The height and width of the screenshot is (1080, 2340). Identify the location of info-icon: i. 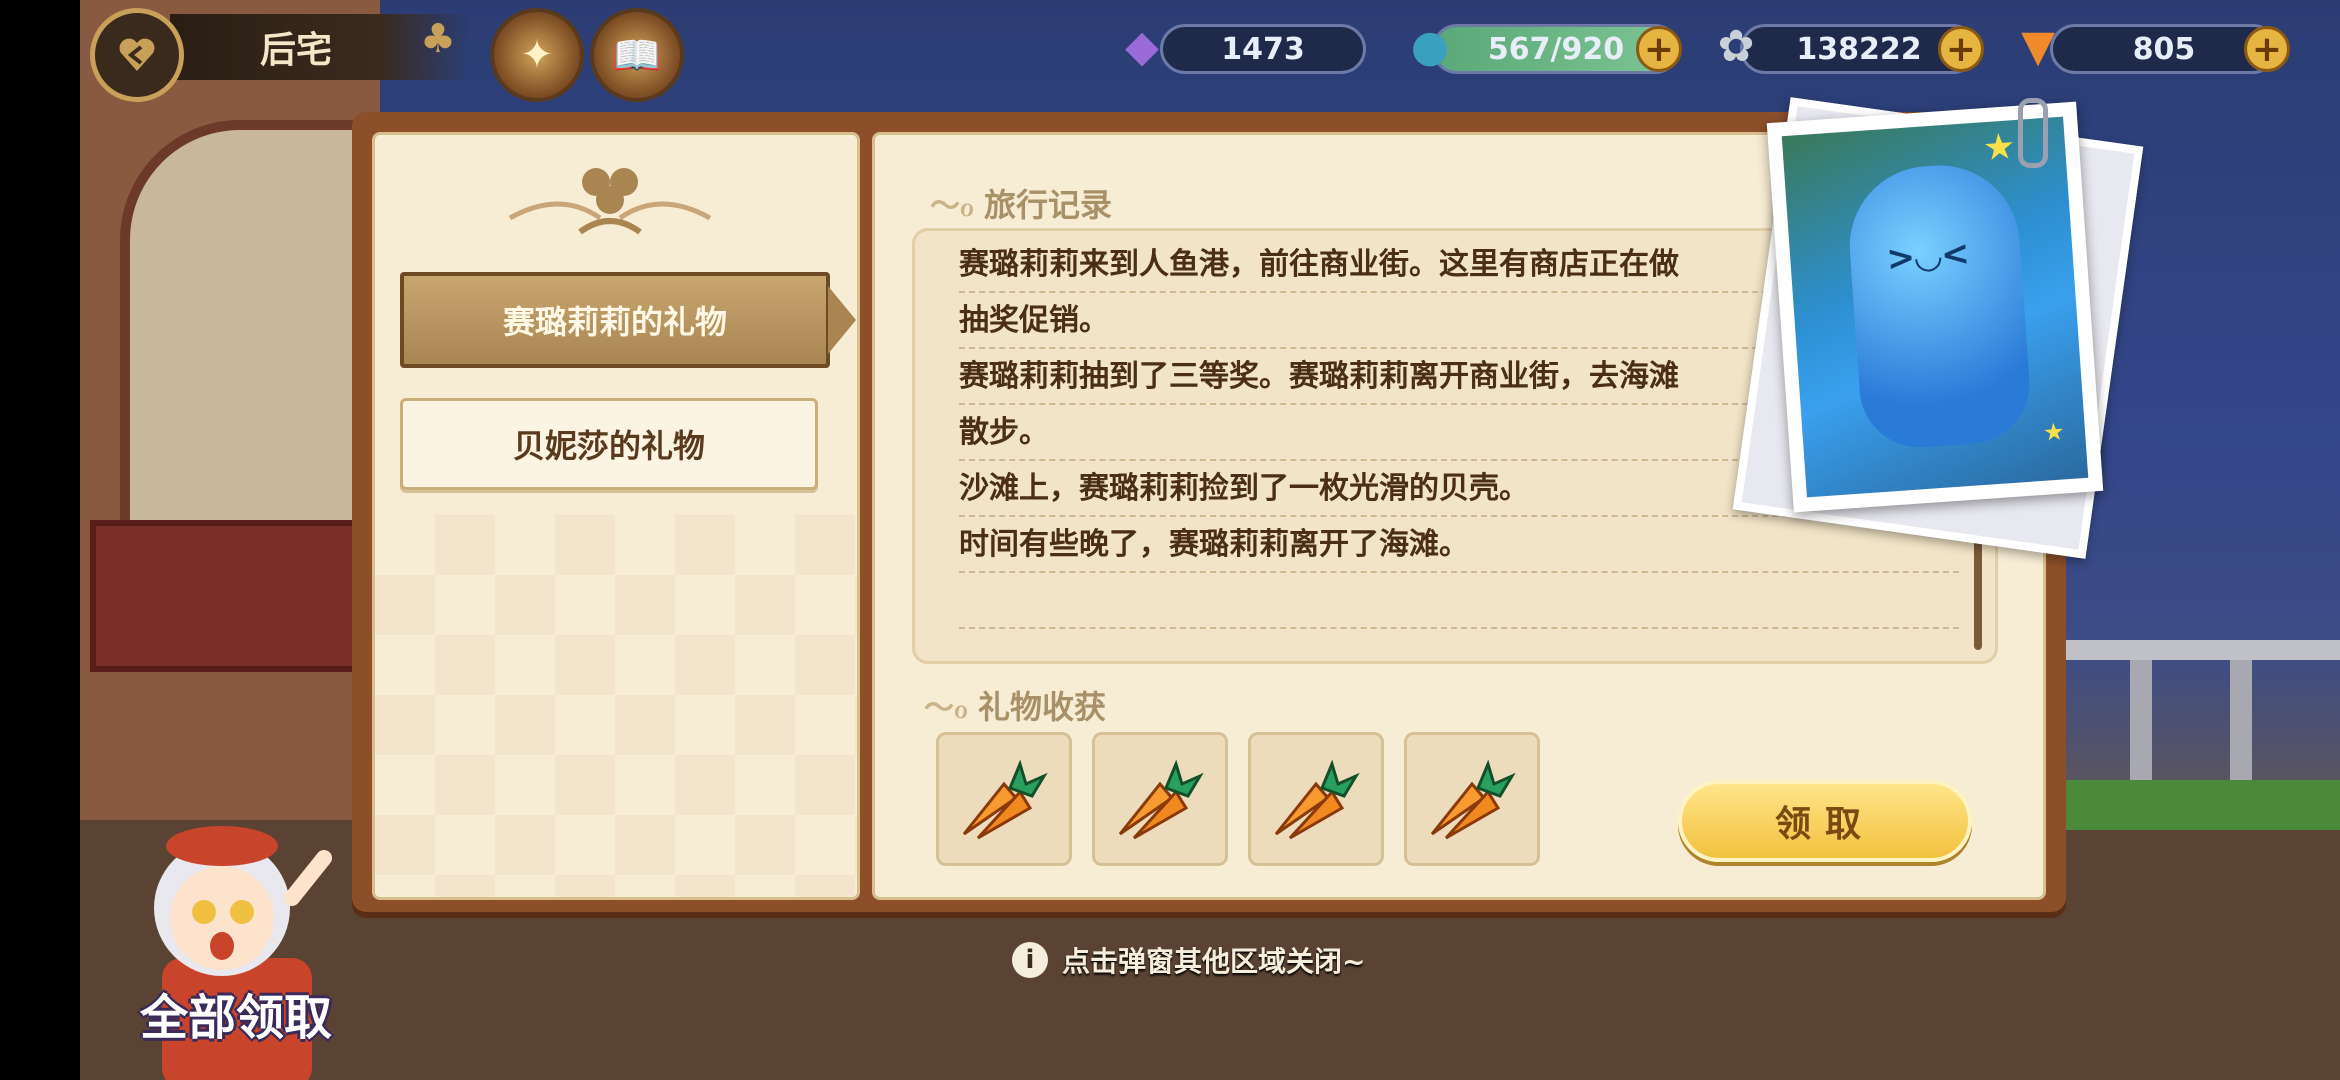
(1030, 960).